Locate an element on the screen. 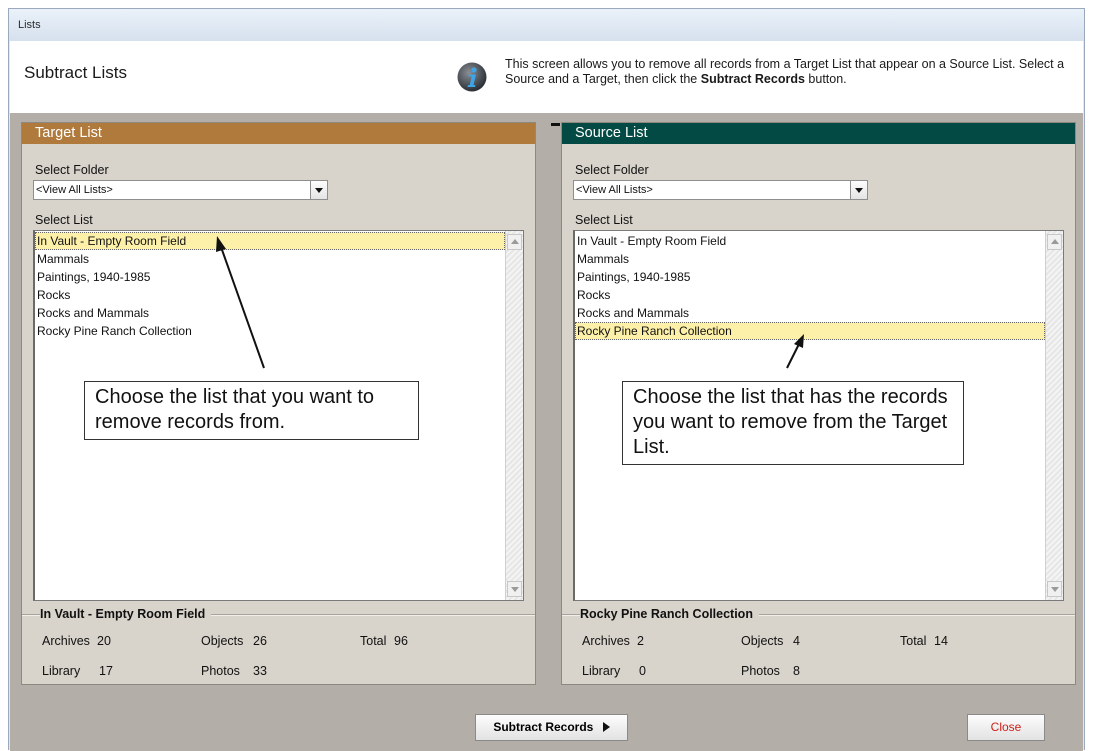  target-library-count: 17 is located at coordinates (106, 671).